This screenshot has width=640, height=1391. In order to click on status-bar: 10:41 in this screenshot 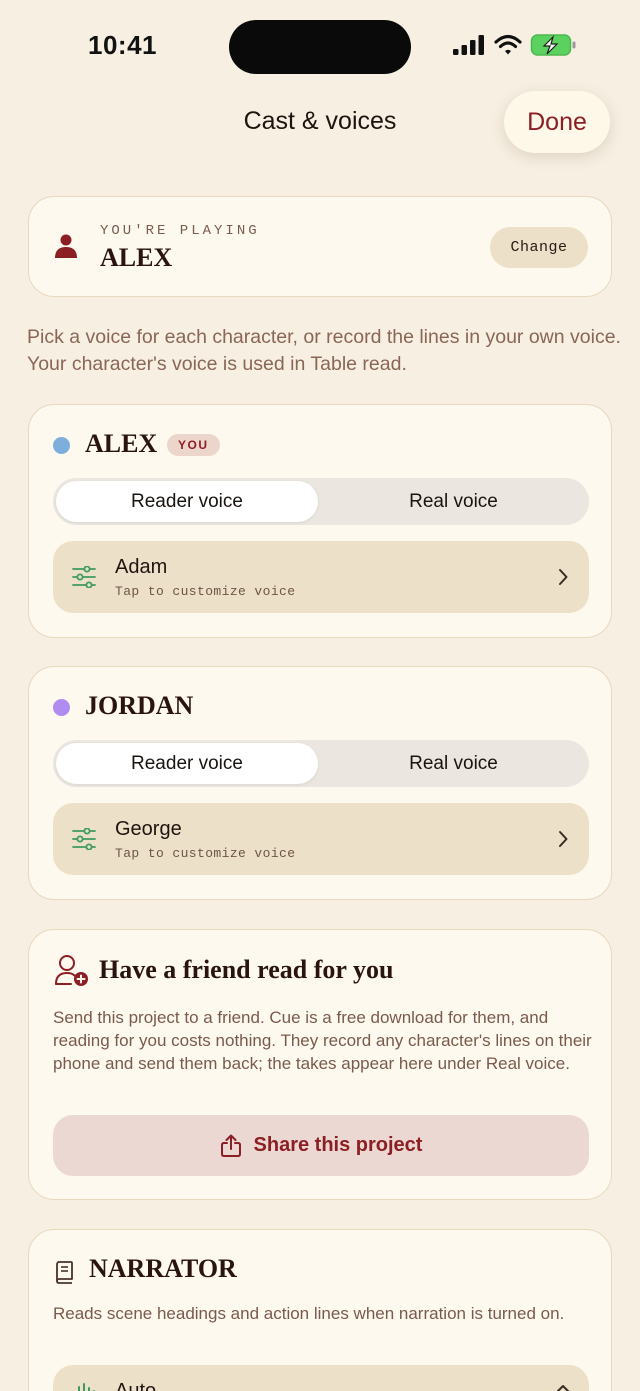, I will do `click(320, 45)`.